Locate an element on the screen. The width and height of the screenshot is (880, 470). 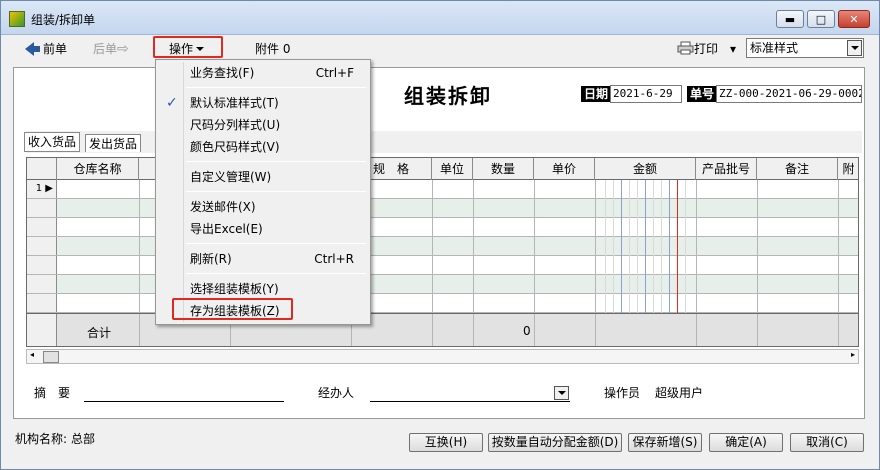
col-remark: 备注 is located at coordinates (797, 169).